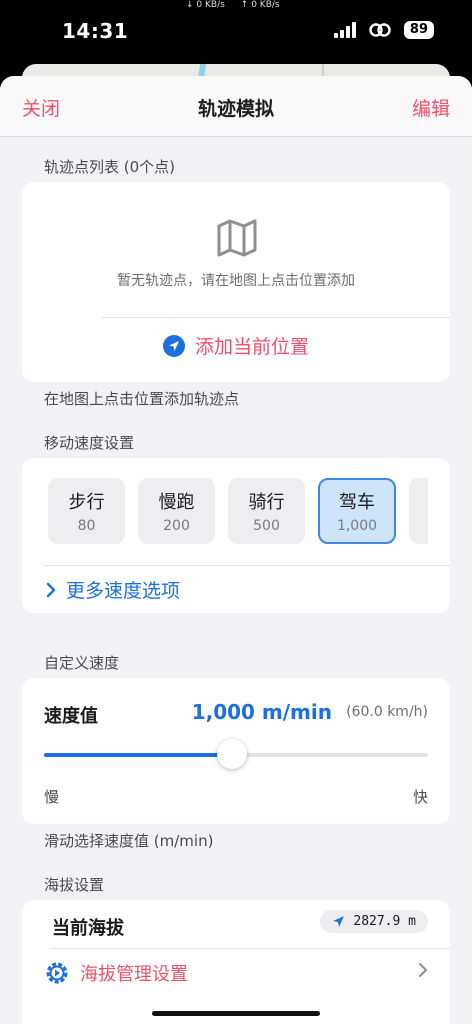 The width and height of the screenshot is (472, 1024). What do you see at coordinates (88, 928) in the screenshot?
I see `current-altitude-label: 当前海拔` at bounding box center [88, 928].